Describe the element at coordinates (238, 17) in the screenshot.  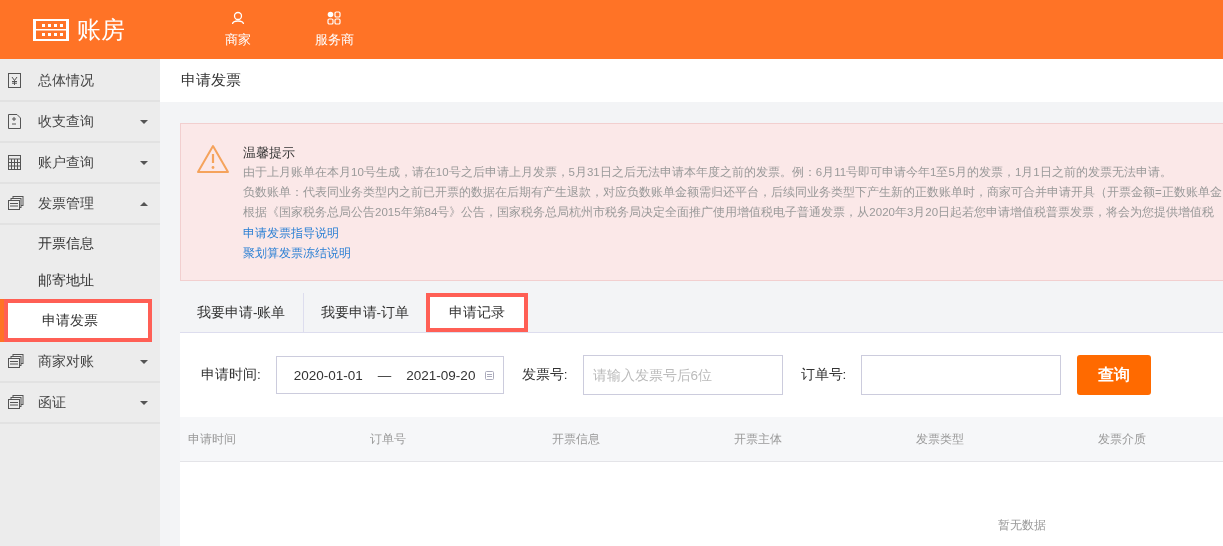
I see `person-icon` at that location.